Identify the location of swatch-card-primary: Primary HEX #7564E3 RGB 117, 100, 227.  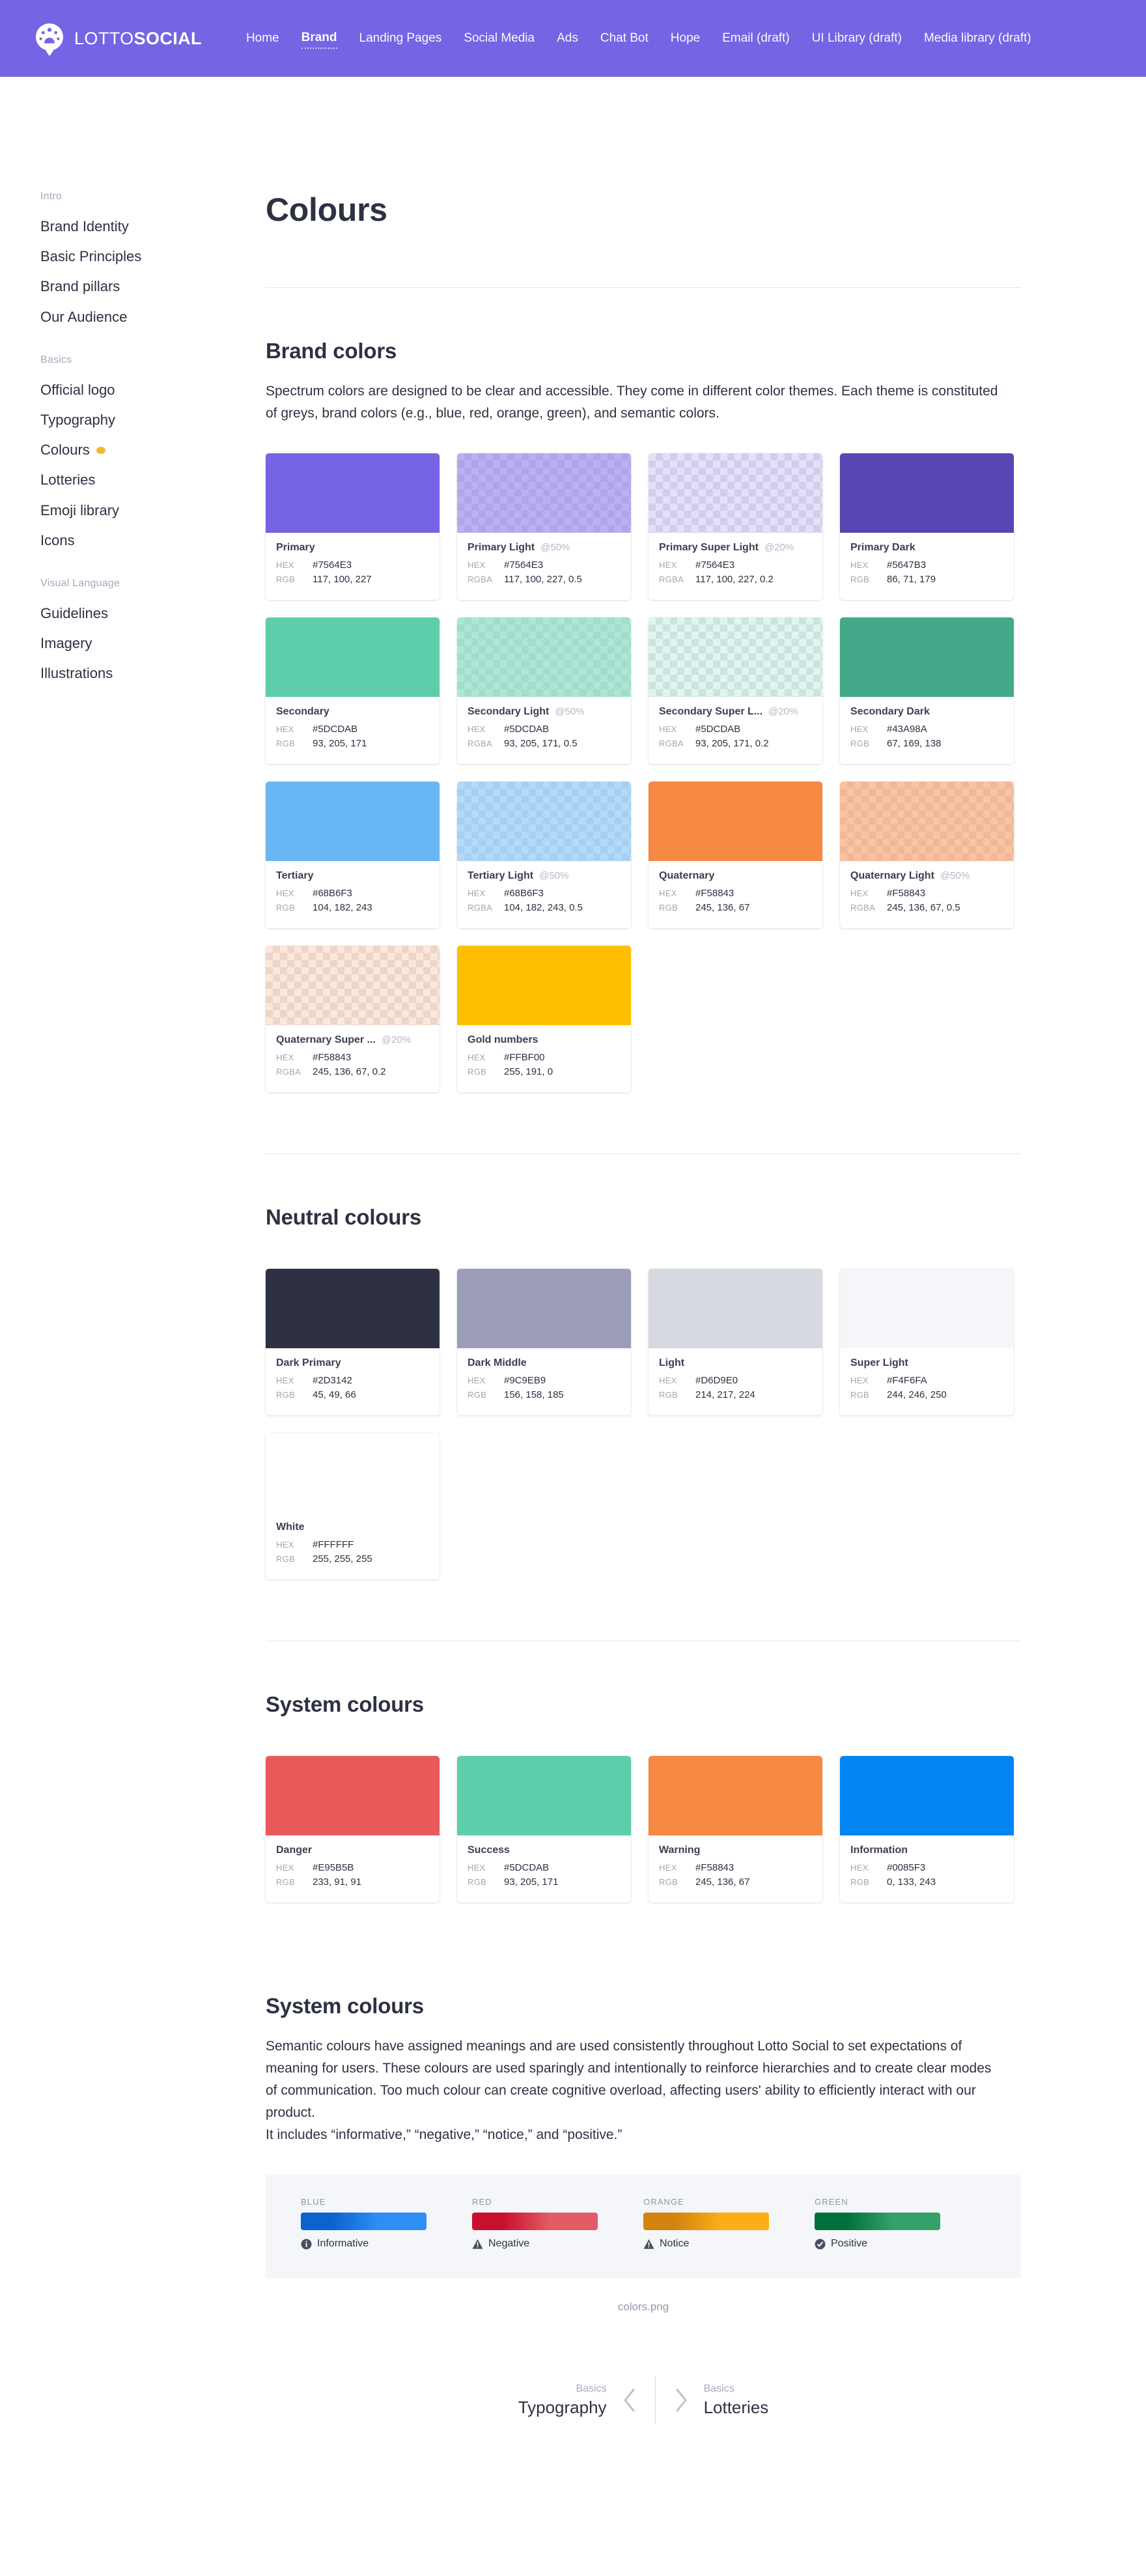
(353, 527).